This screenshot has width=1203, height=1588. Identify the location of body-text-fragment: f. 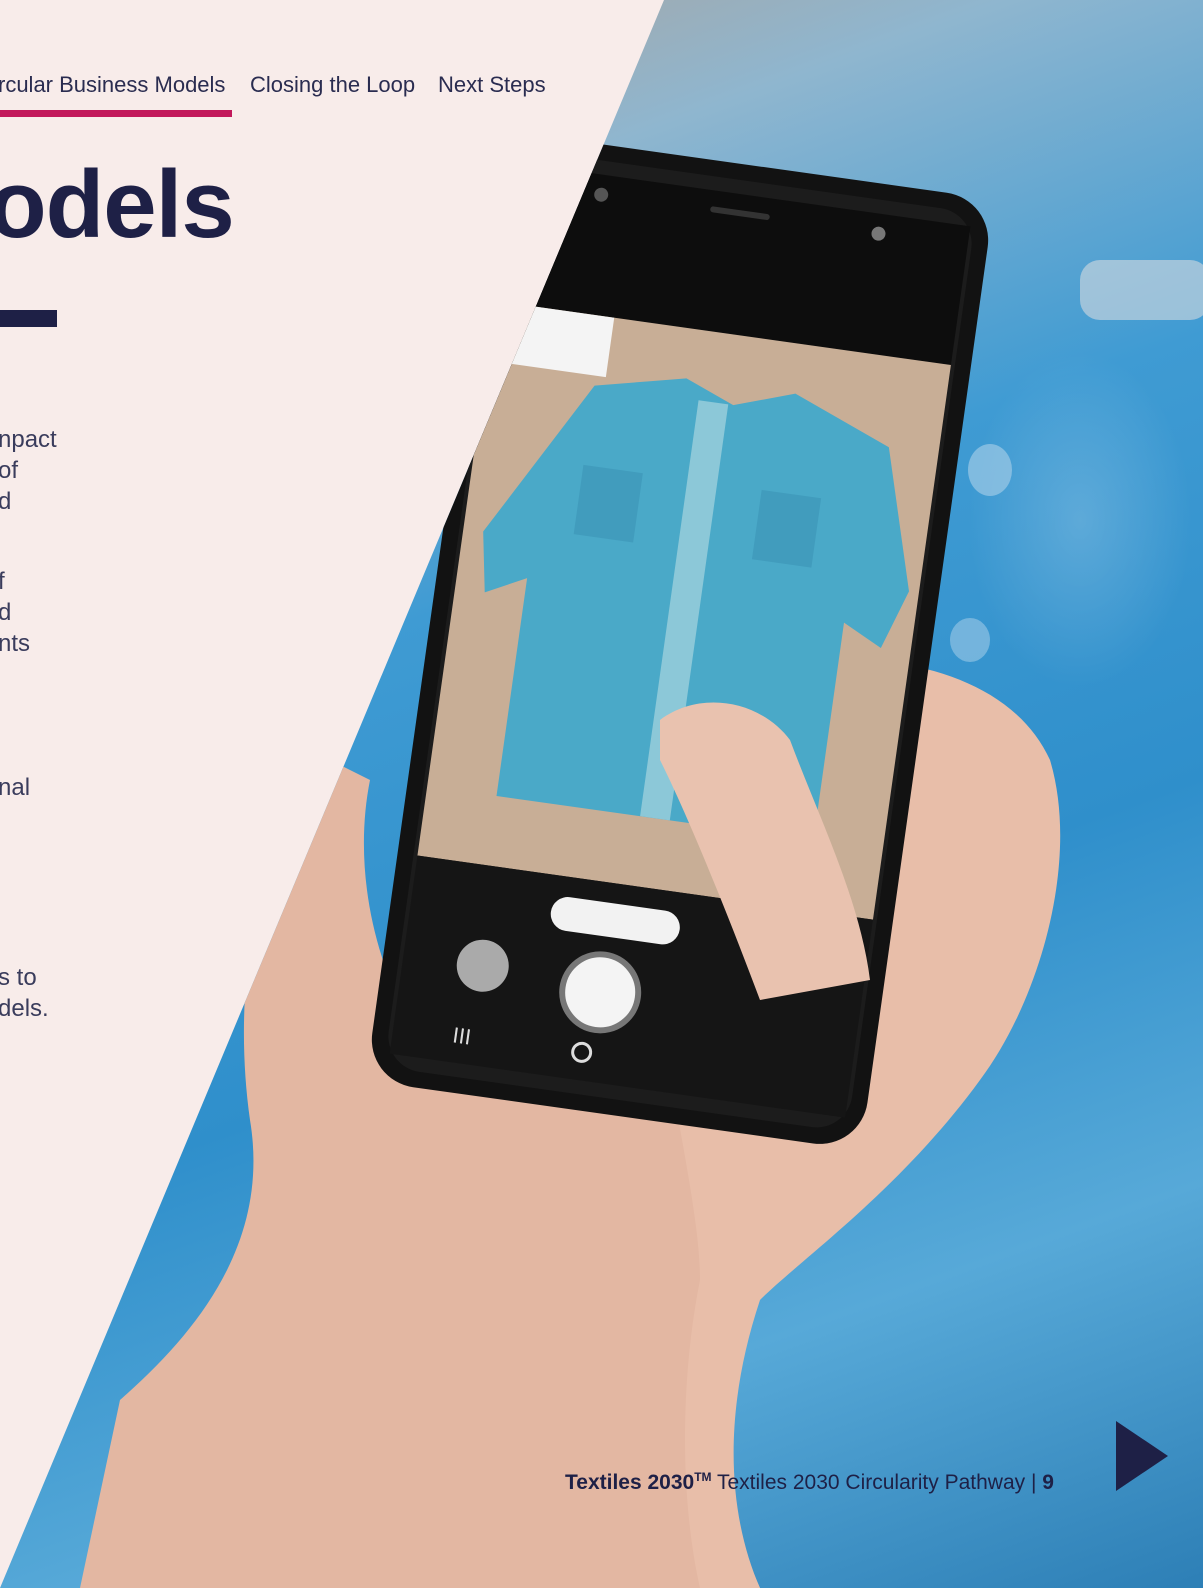
(2, 581).